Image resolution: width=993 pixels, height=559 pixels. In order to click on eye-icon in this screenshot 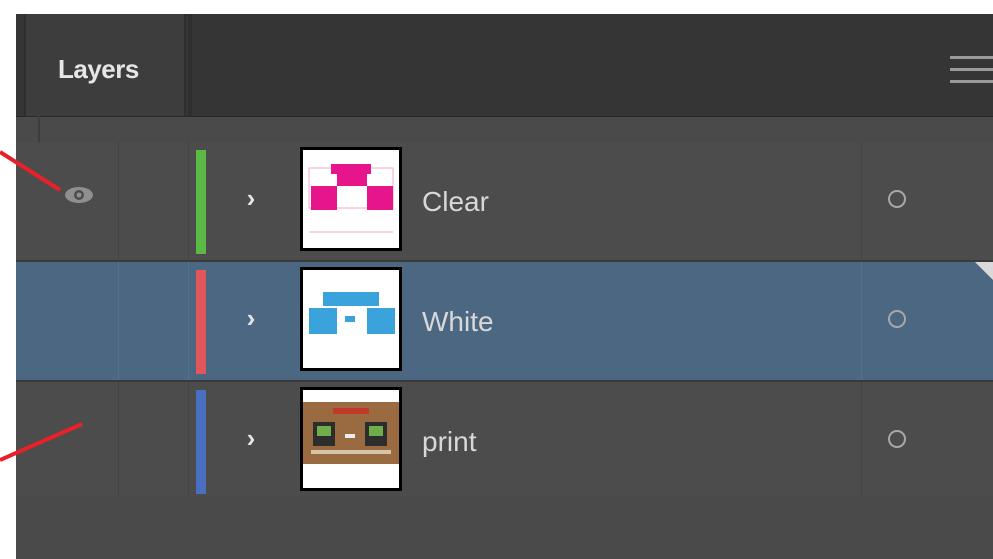, I will do `click(79, 195)`.